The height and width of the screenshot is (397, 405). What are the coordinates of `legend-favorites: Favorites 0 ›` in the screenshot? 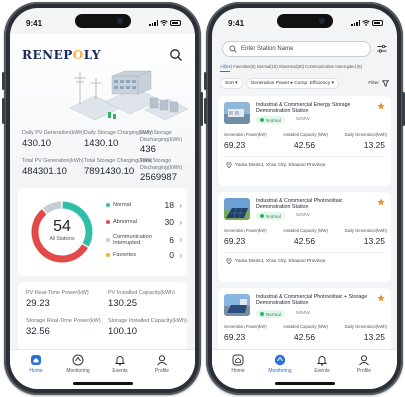 It's located at (144, 255).